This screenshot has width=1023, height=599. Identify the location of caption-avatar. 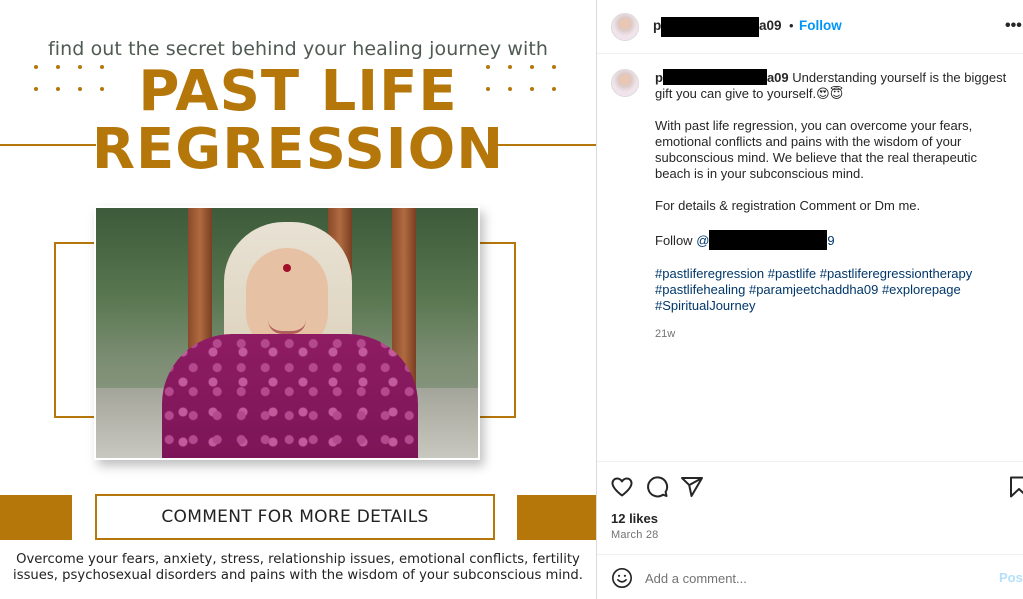
(625, 83).